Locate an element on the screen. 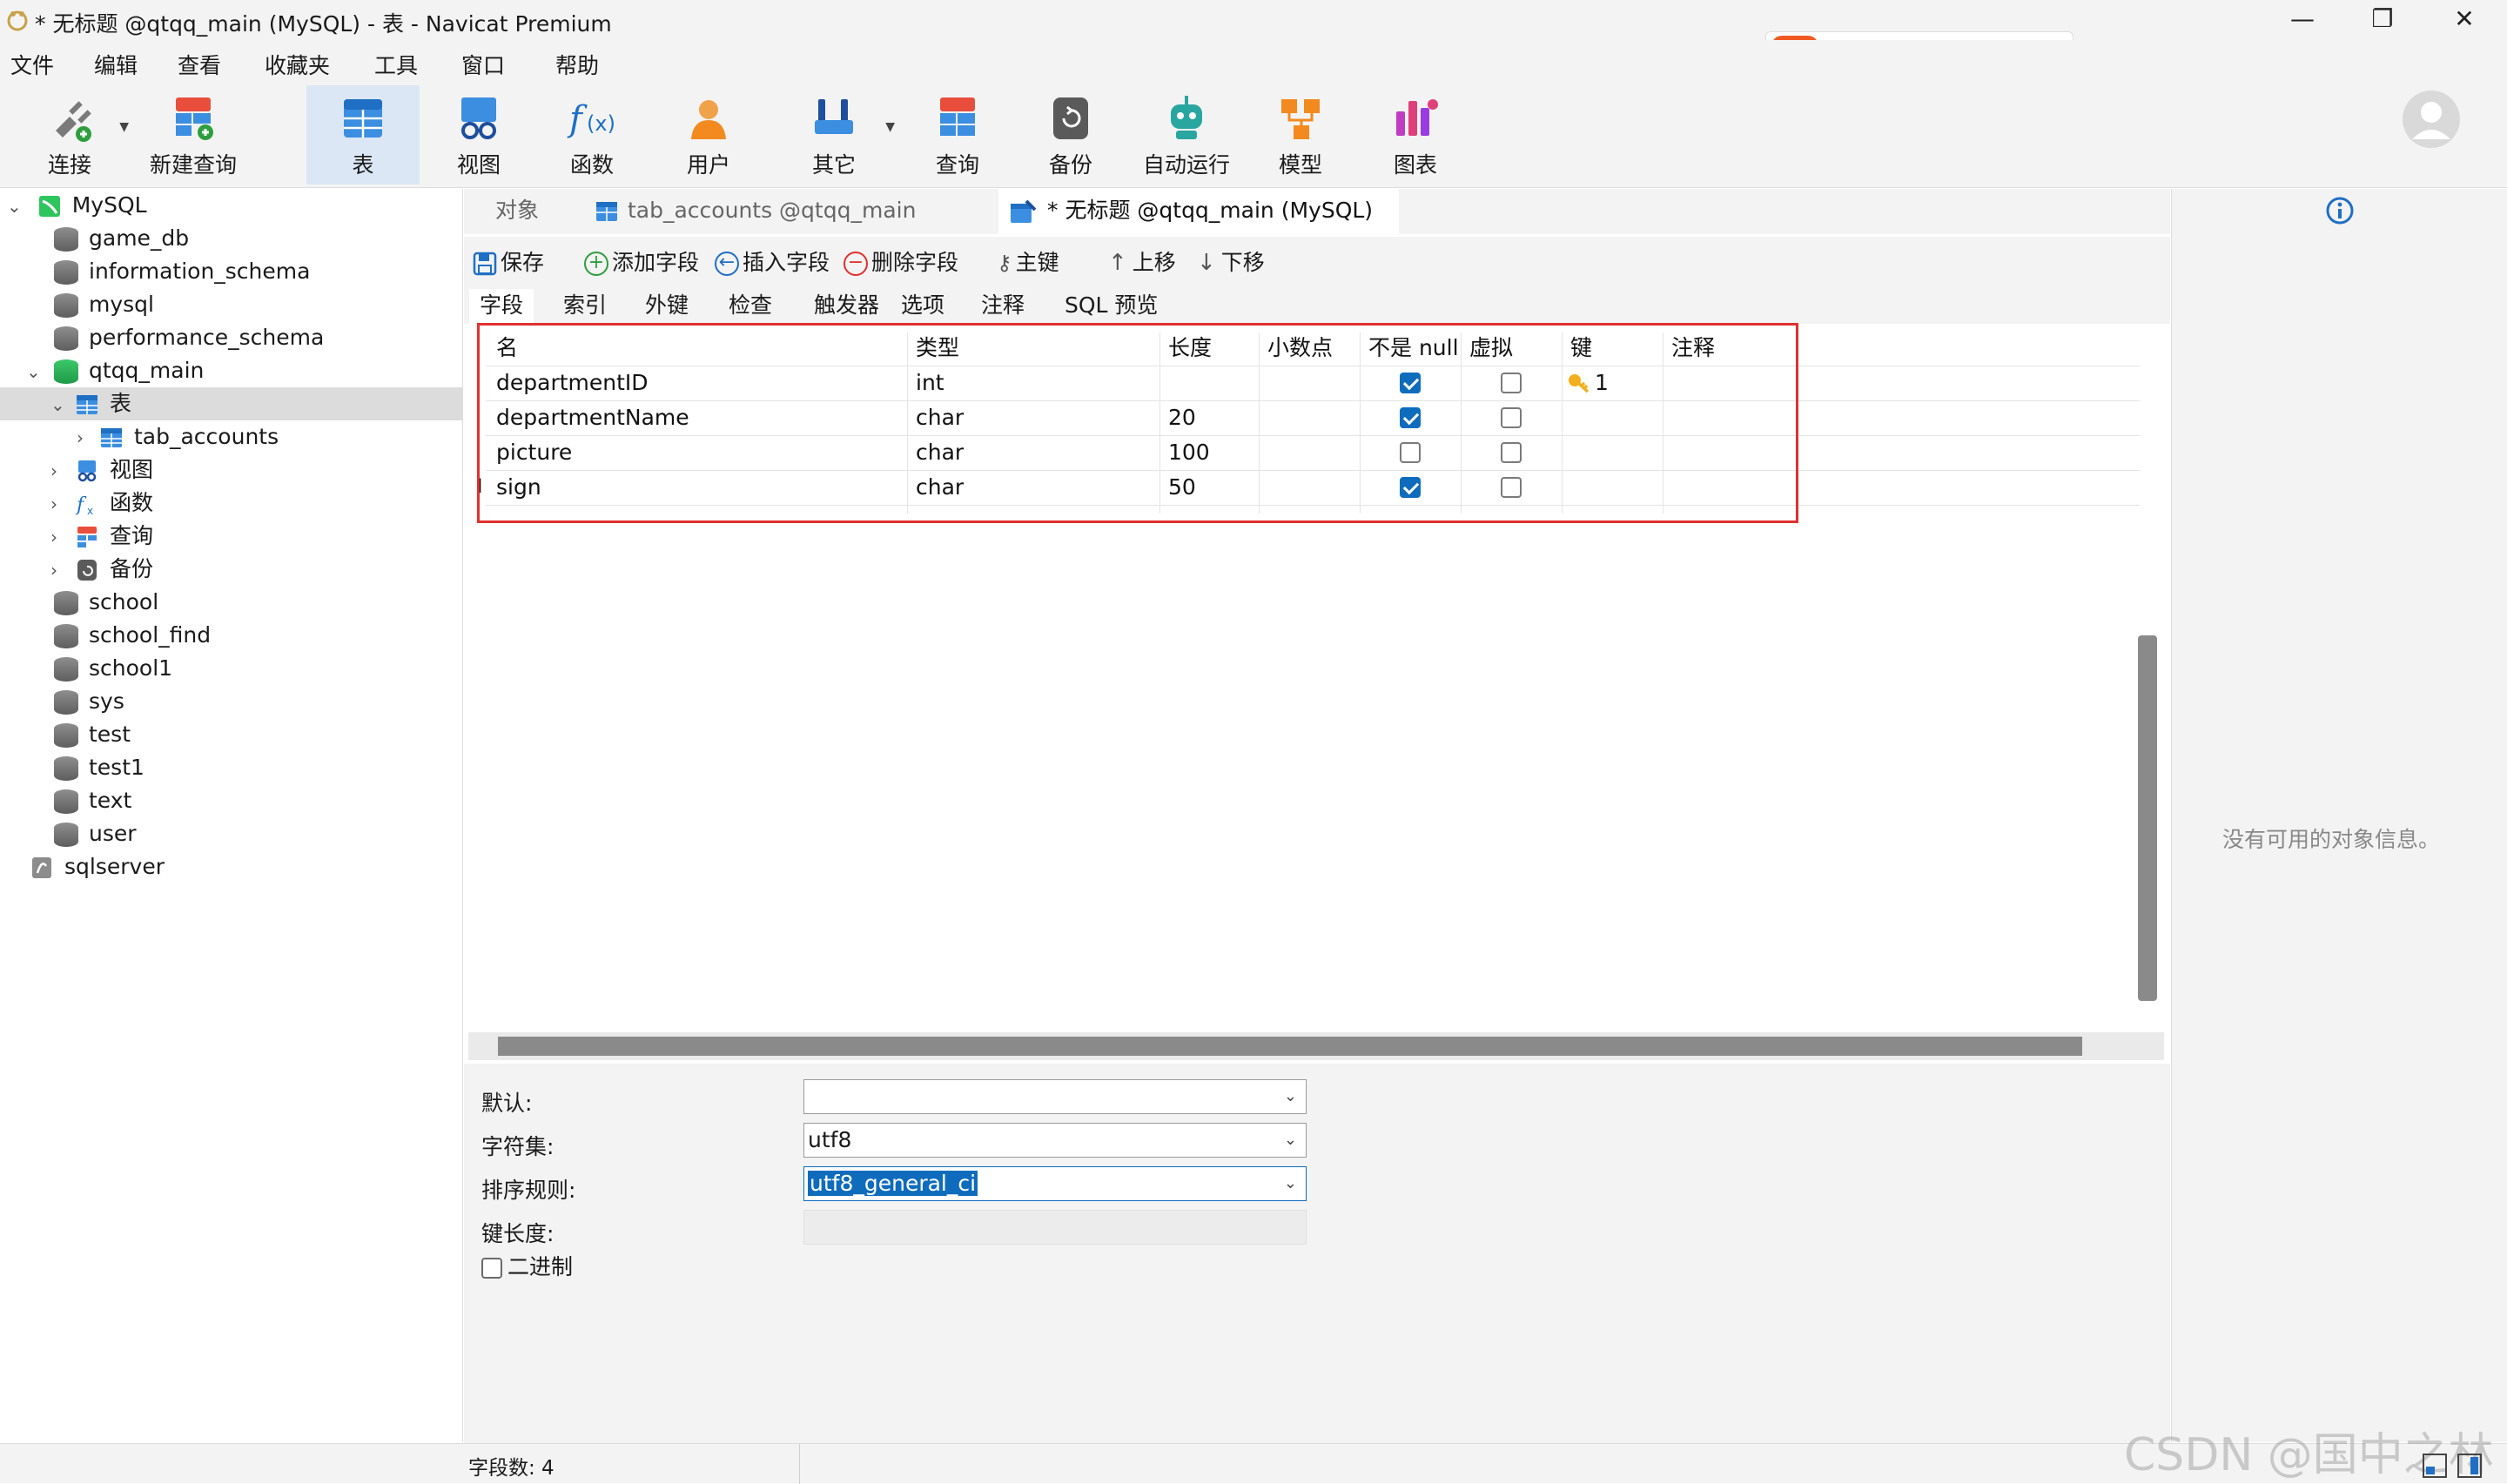 The width and height of the screenshot is (2507, 1484). menu-help: 帮助 is located at coordinates (577, 64).